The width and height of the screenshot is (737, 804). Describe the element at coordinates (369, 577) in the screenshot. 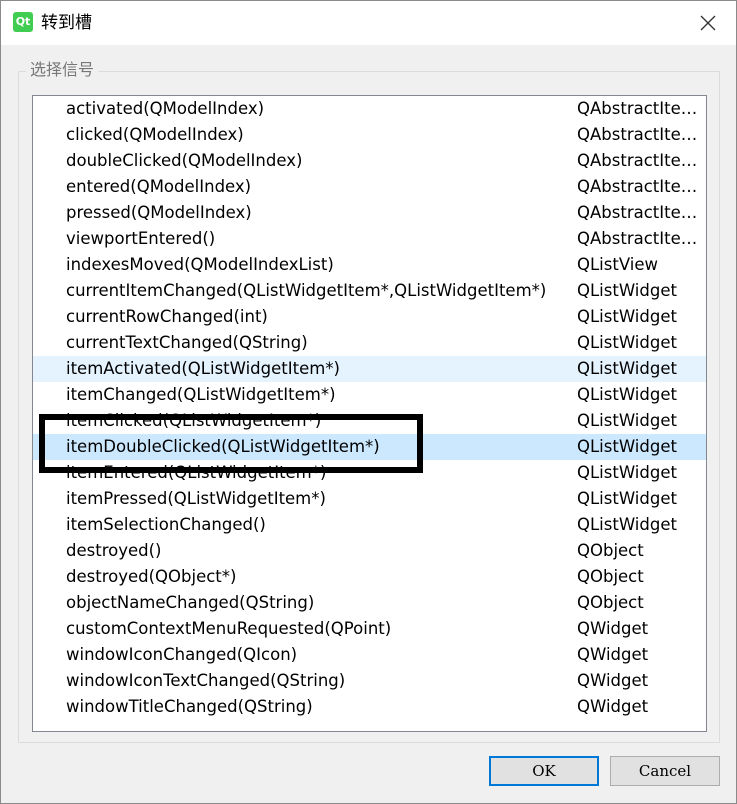

I see `signal-list-item: destroyed(QObject*) QObject` at that location.